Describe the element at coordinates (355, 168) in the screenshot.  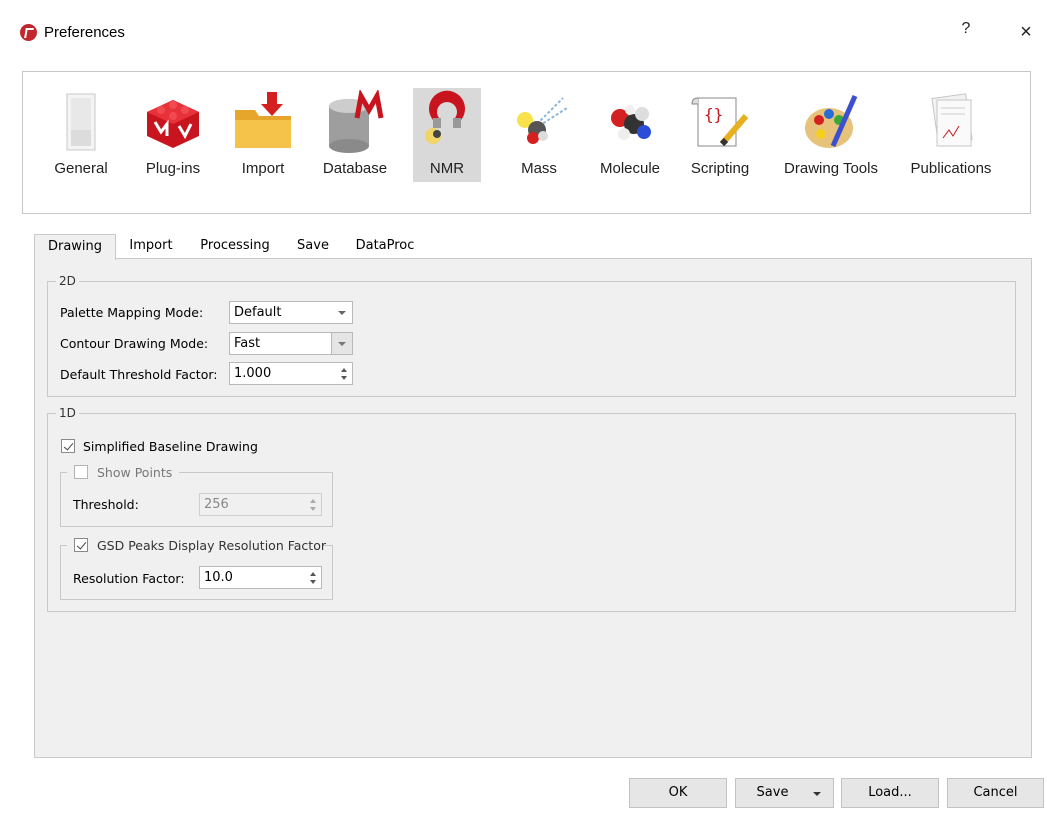
I see `category-label: Database` at that location.